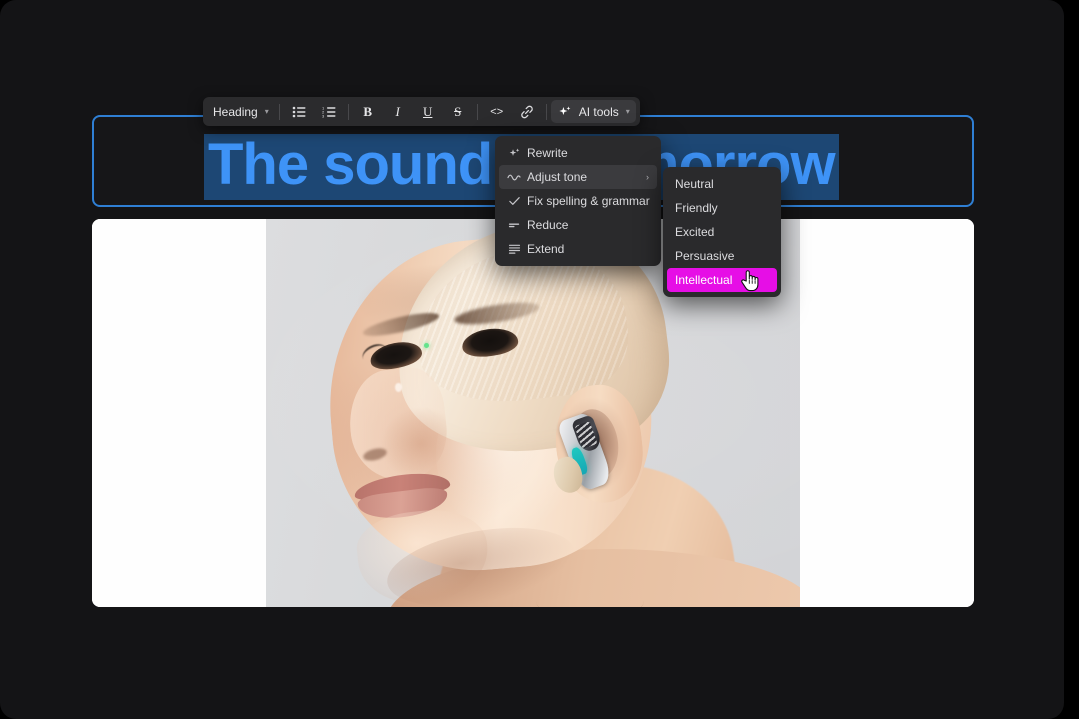 This screenshot has height=719, width=1079. Describe the element at coordinates (704, 280) in the screenshot. I see `tone-option-label: Intellectual` at that location.